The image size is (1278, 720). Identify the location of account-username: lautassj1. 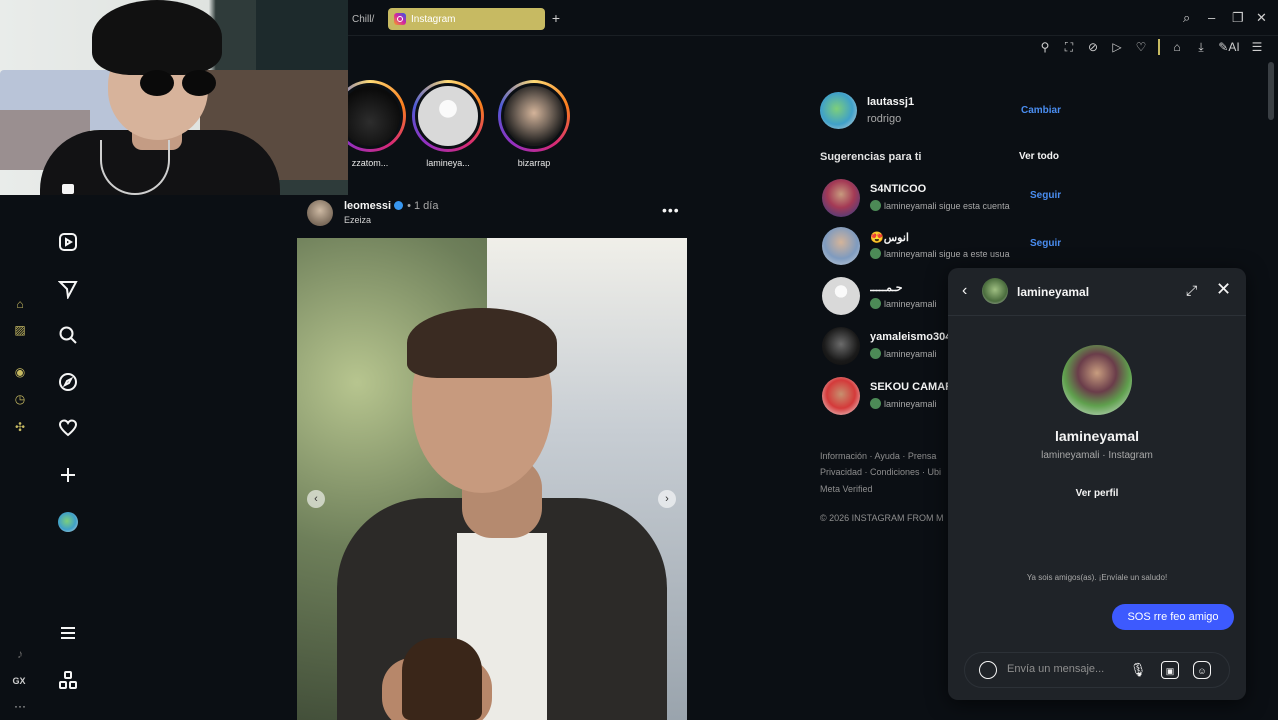
(890, 102).